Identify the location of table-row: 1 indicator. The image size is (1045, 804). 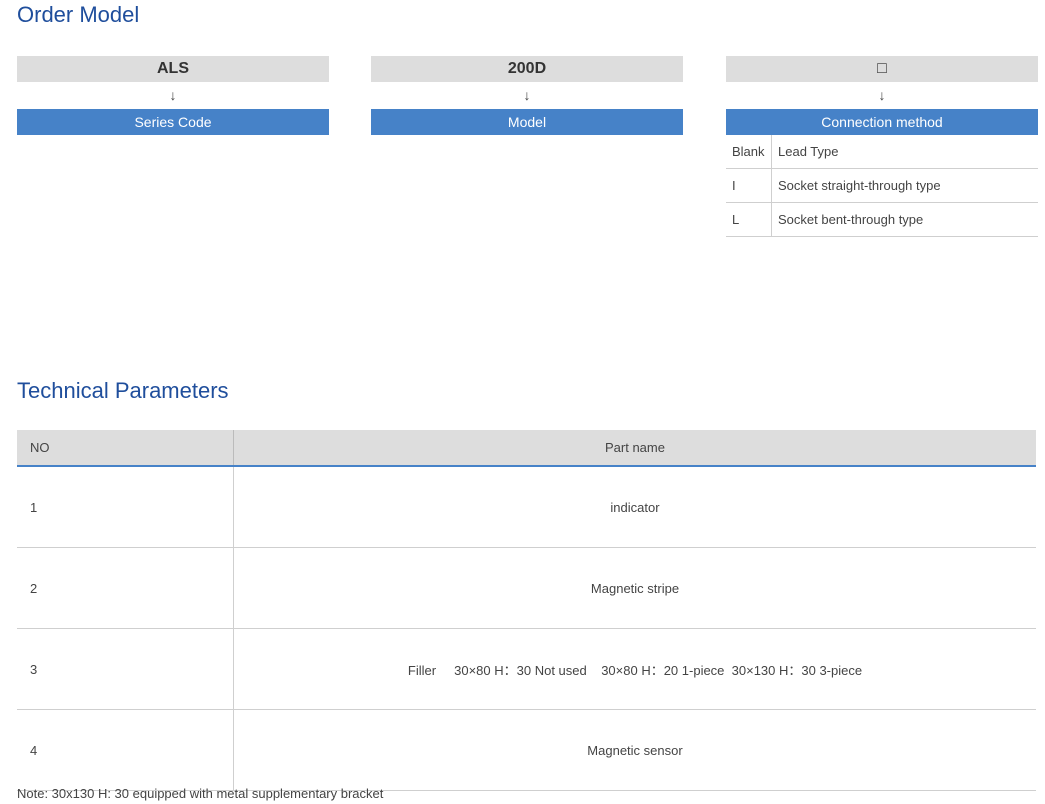
(526, 507).